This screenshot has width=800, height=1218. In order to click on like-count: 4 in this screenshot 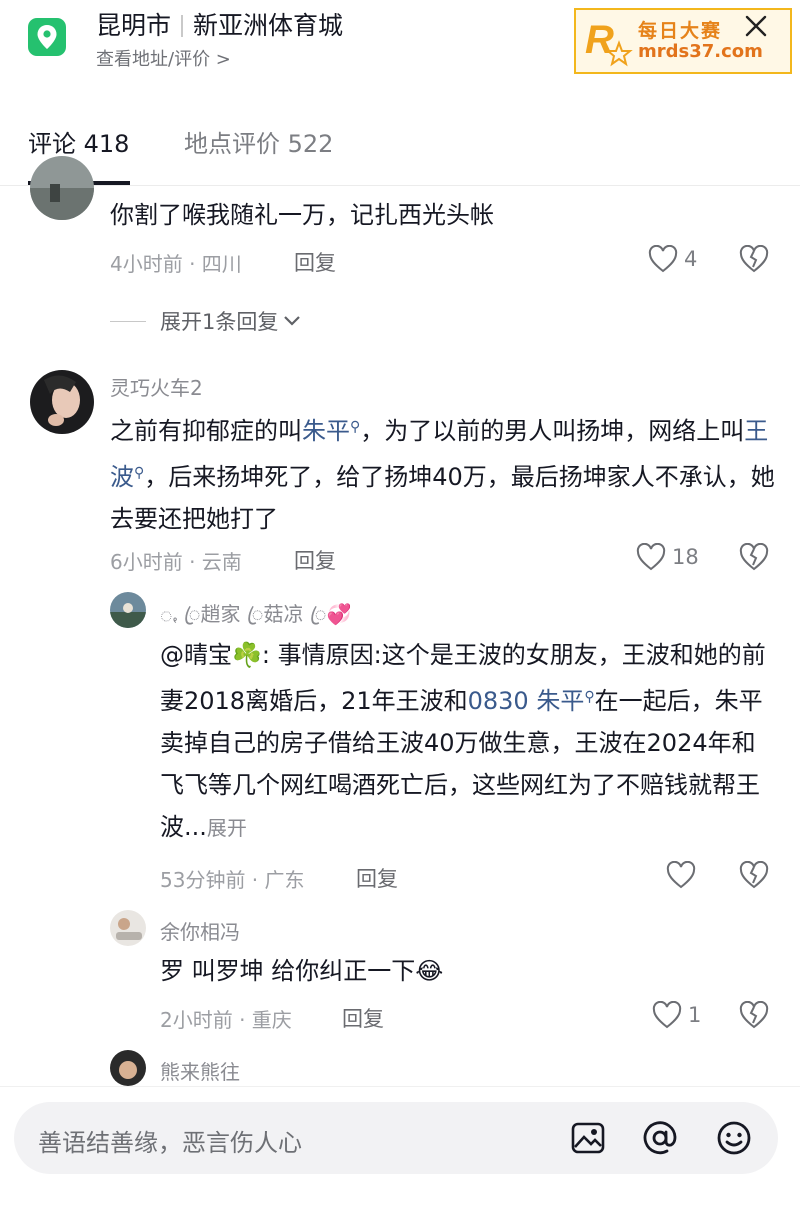, I will do `click(691, 259)`.